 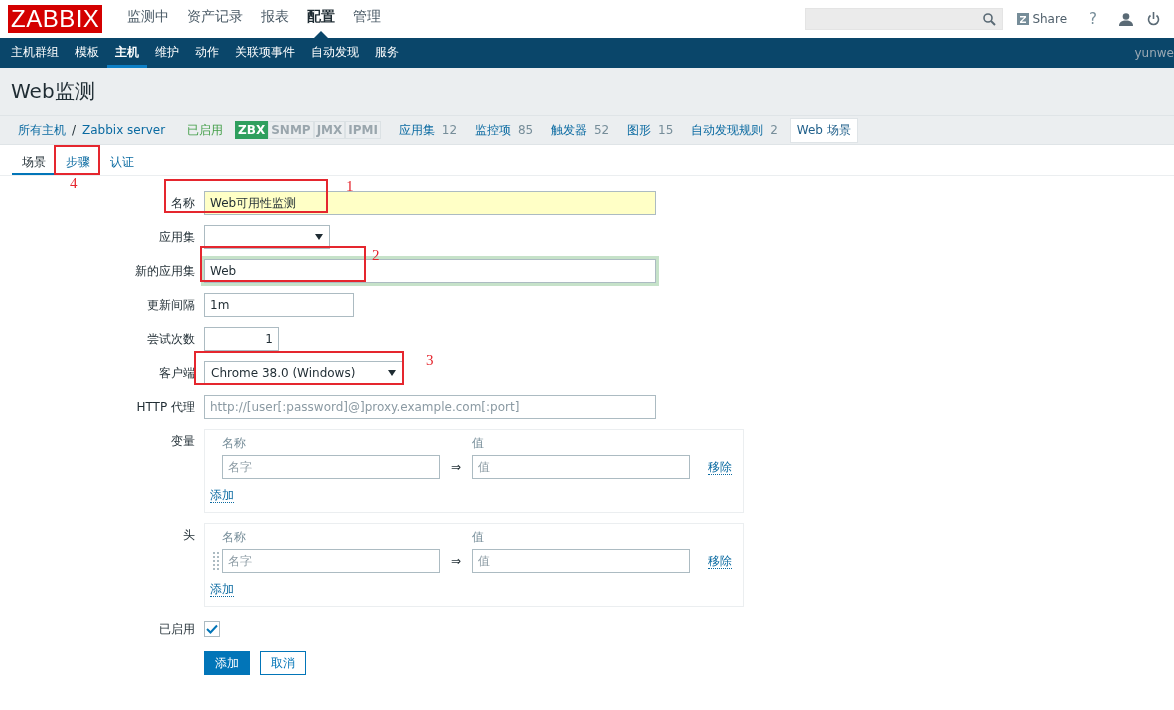 What do you see at coordinates (207, 53) in the screenshot?
I see `sub-menu-item: 动作` at bounding box center [207, 53].